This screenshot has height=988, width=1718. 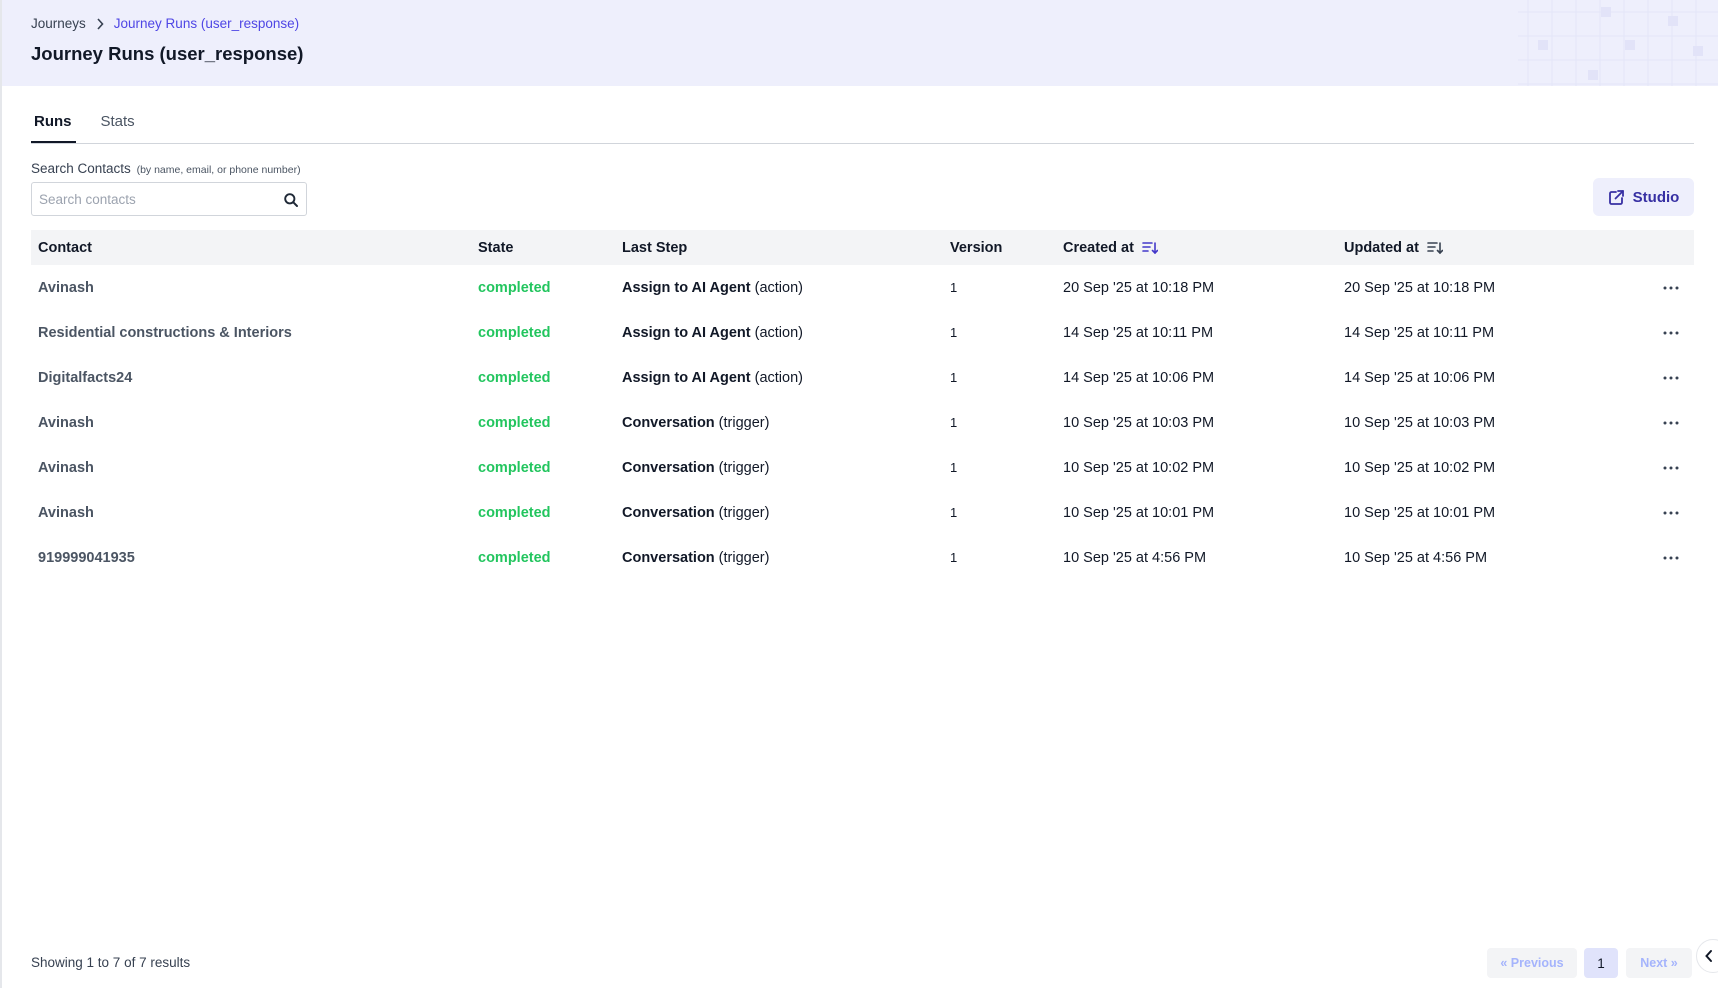 I want to click on search-input, so click(x=152, y=199).